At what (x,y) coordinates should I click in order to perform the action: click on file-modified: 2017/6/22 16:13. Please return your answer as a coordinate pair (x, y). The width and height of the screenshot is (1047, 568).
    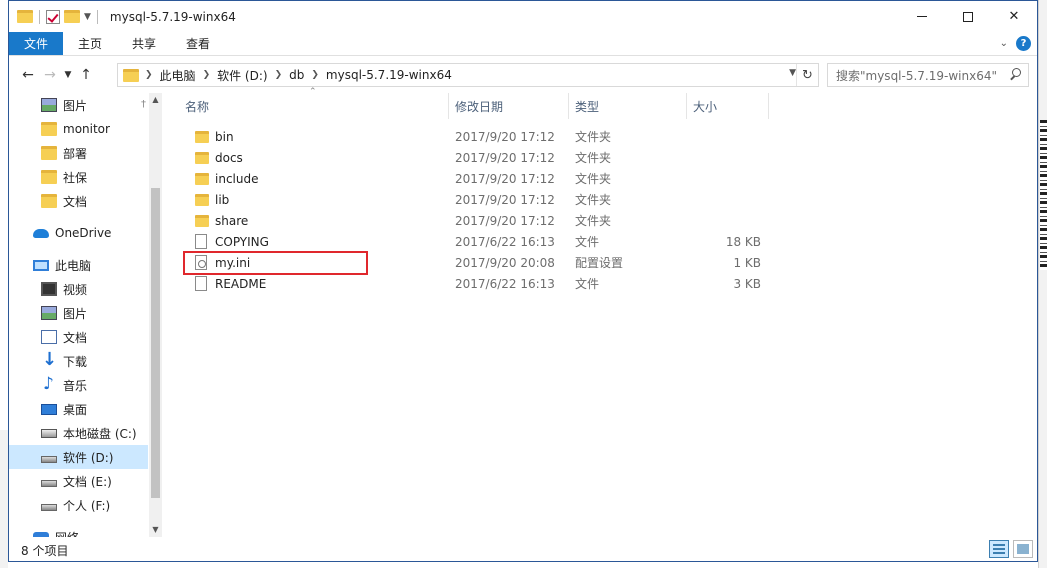
    Looking at the image, I should click on (505, 241).